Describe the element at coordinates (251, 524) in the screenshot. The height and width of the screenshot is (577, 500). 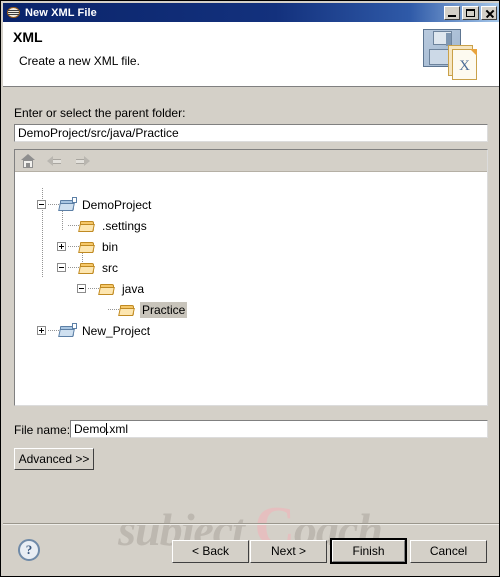
I see `footer-divider-highlight` at that location.